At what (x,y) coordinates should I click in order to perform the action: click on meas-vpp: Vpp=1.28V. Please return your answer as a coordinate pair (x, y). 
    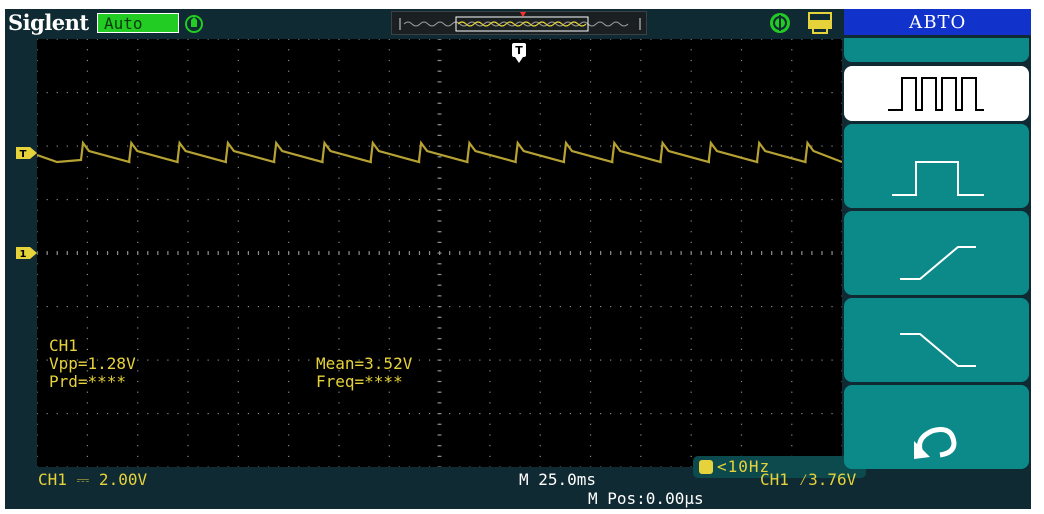
    Looking at the image, I should click on (92, 363).